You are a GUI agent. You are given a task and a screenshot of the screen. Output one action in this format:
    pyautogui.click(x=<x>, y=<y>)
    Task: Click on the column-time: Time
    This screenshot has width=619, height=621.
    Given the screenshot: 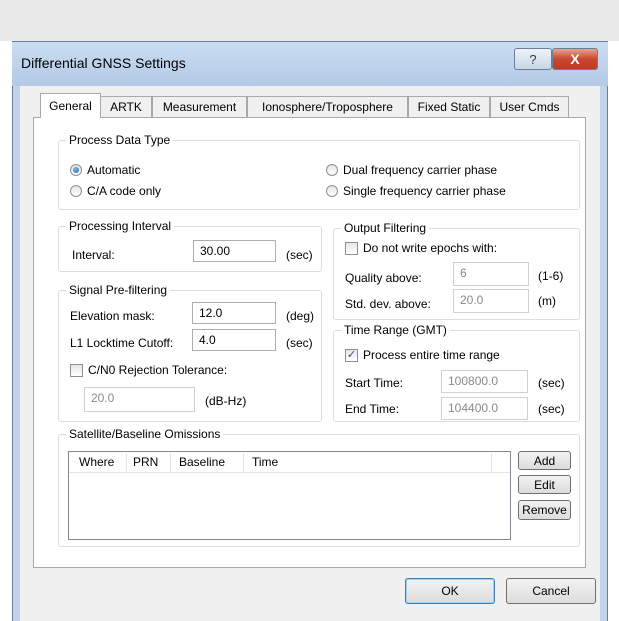 What is the action you would take?
    pyautogui.click(x=265, y=462)
    